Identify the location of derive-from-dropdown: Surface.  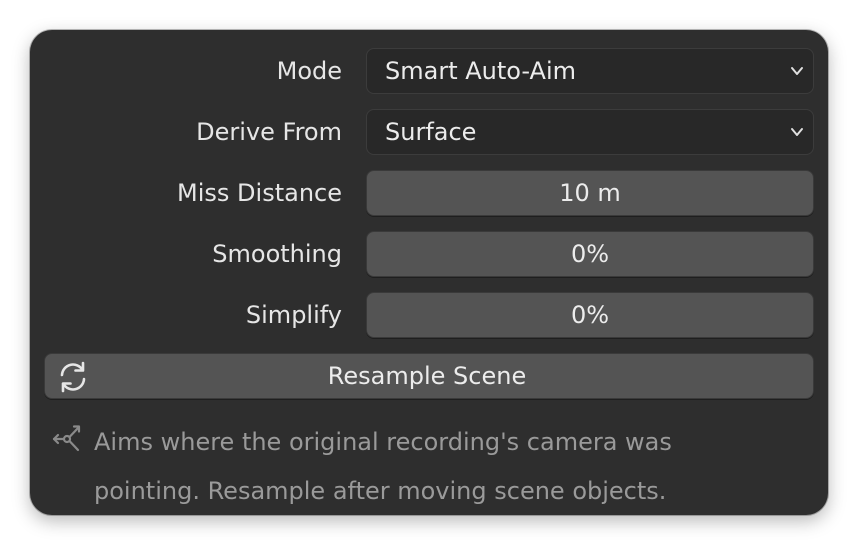
(590, 132).